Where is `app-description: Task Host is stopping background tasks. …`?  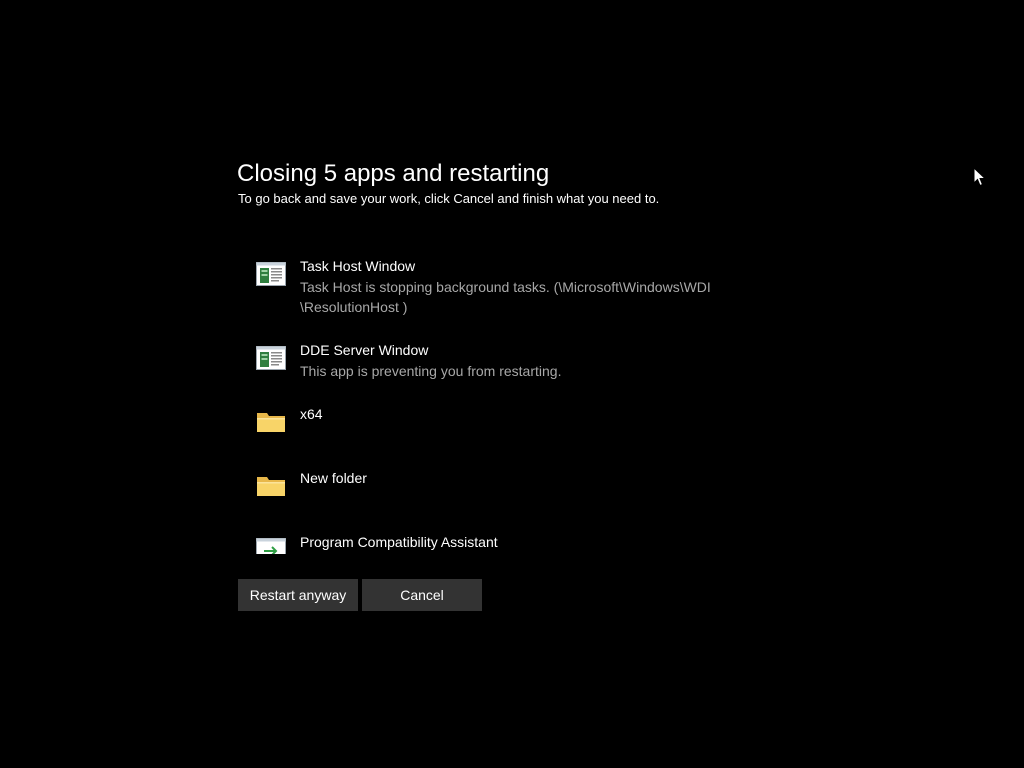 app-description: Task Host is stopping background tasks. … is located at coordinates (505, 297).